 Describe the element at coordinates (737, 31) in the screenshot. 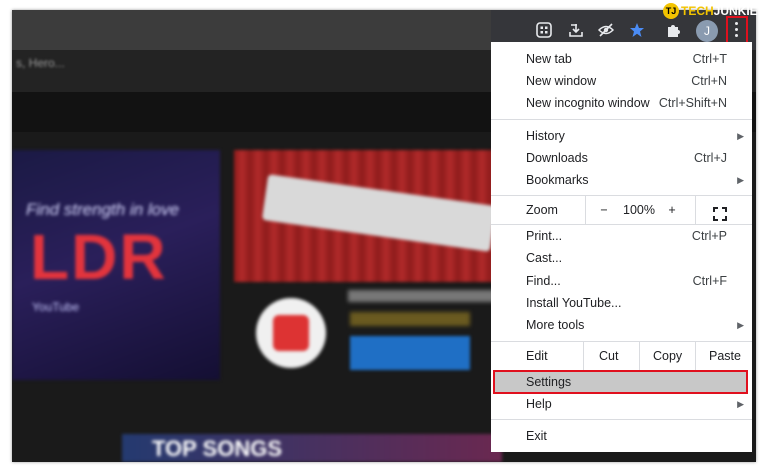

I see `kebab-menu-icon` at that location.